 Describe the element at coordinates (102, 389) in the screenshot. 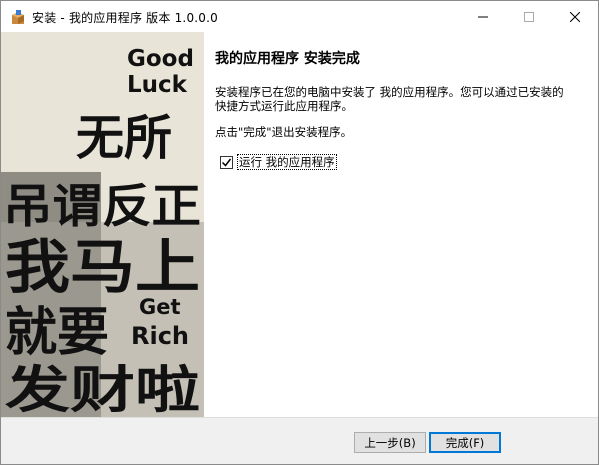

I see `banner-line-9: 发财啦` at that location.